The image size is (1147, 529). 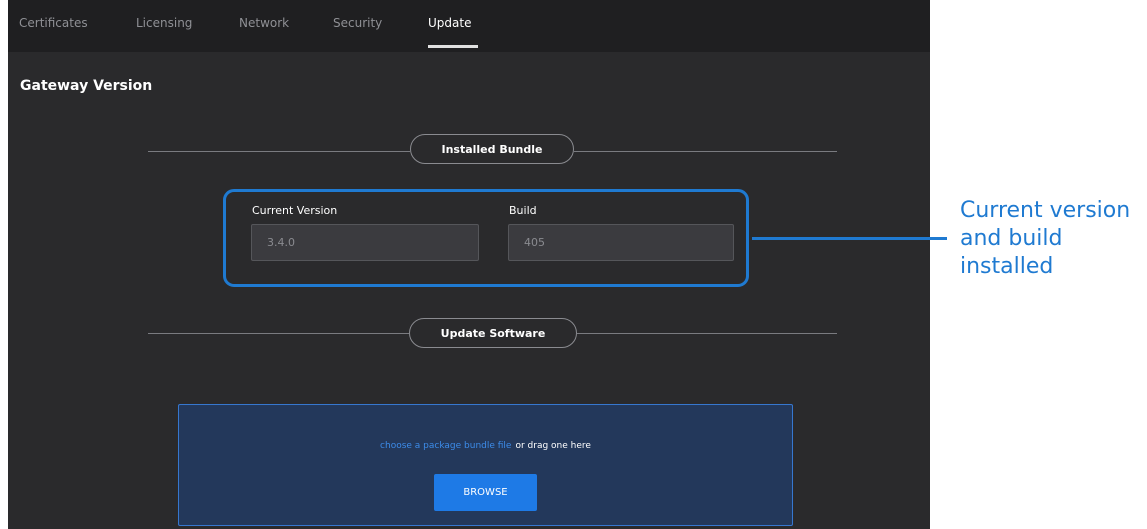 I want to click on active-tab-indicator, so click(x=453, y=46).